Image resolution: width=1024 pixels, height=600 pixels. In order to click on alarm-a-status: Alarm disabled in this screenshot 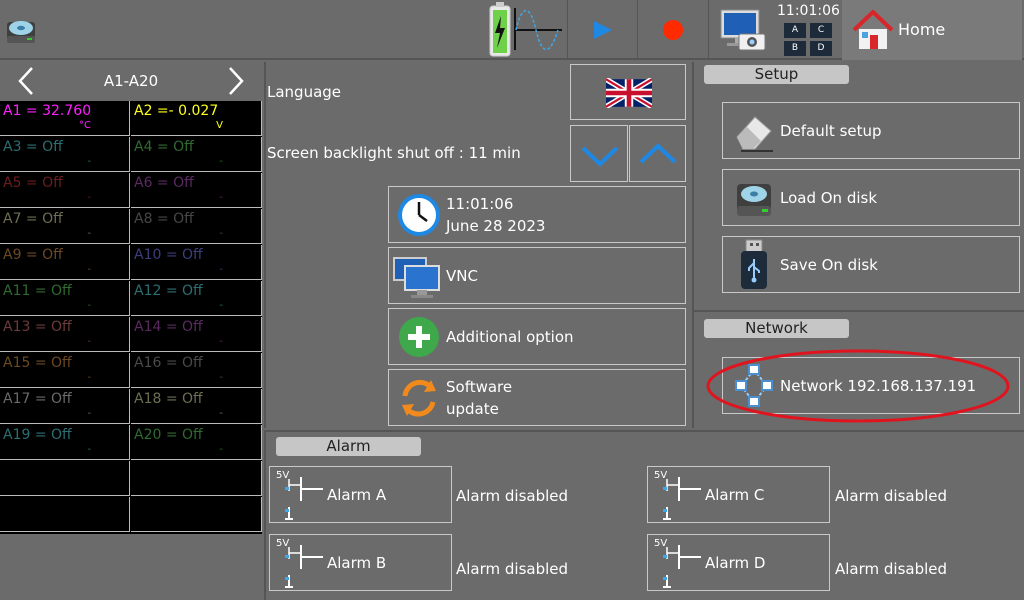, I will do `click(512, 496)`.